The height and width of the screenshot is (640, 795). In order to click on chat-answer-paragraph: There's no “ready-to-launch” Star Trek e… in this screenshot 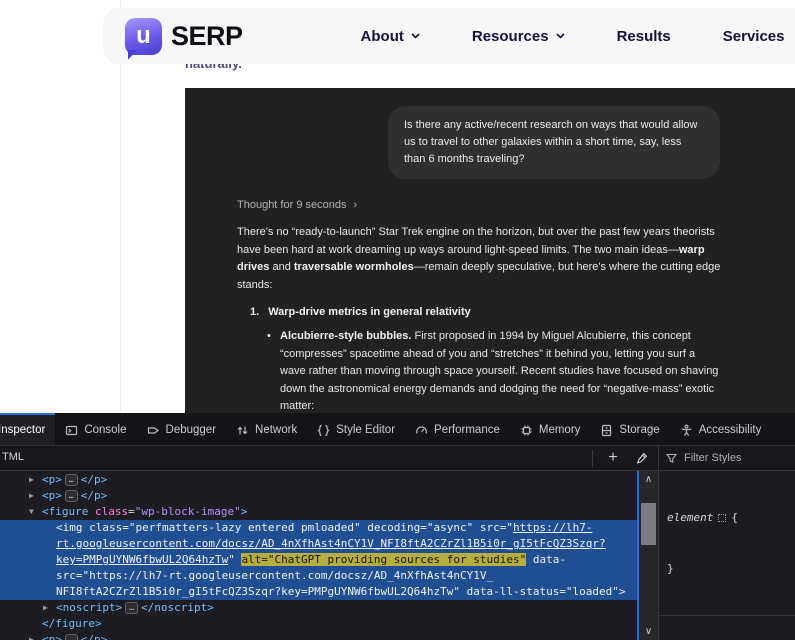, I will do `click(479, 258)`.